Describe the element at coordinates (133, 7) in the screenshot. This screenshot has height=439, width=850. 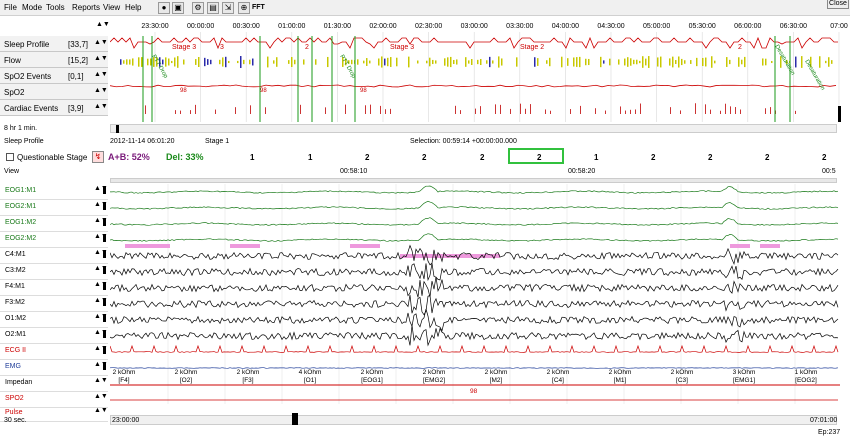
I see `menu-help: Help` at that location.